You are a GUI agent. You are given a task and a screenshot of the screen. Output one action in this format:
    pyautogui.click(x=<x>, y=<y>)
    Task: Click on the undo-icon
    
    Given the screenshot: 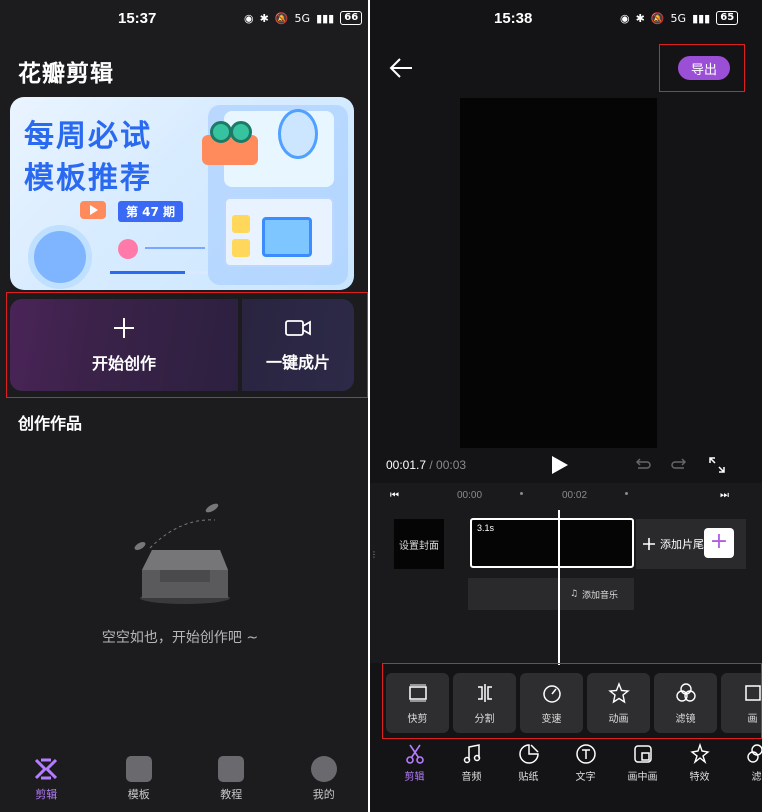 What is the action you would take?
    pyautogui.click(x=643, y=465)
    